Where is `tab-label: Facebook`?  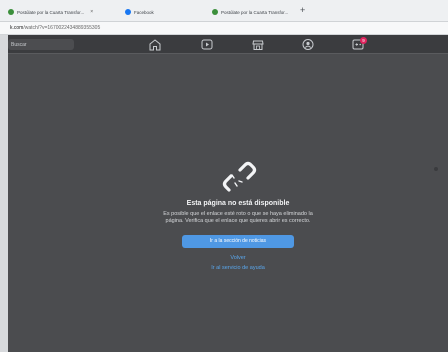 tab-label: Facebook is located at coordinates (144, 12).